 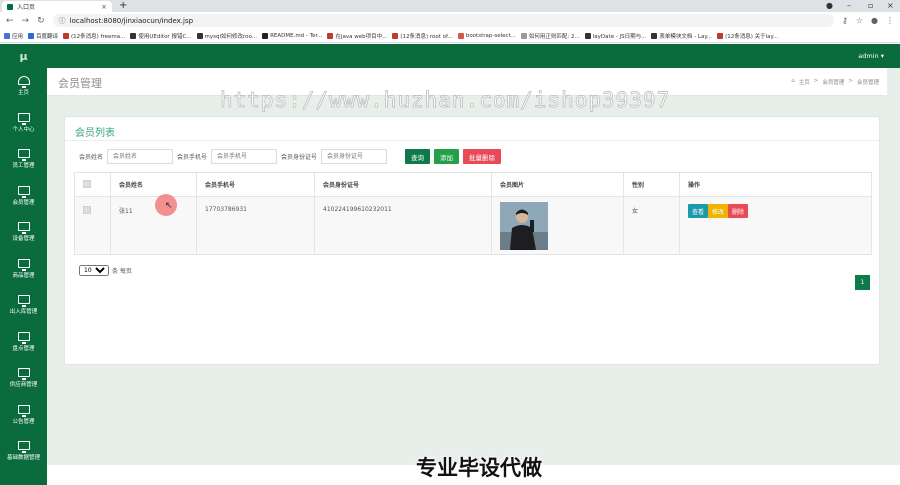 I want to click on member-photo, so click(x=524, y=226).